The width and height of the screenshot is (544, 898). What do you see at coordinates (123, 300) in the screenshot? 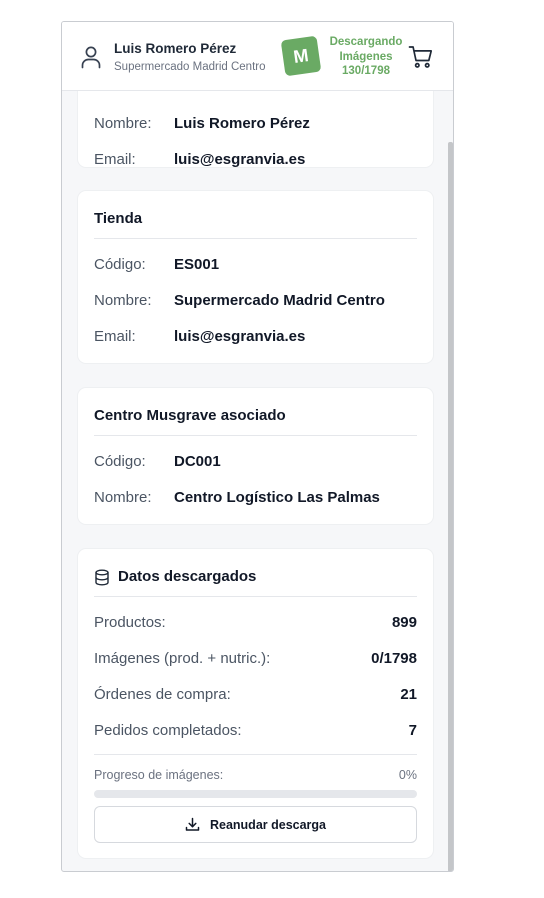
I see `store-name-label: Nombre:` at bounding box center [123, 300].